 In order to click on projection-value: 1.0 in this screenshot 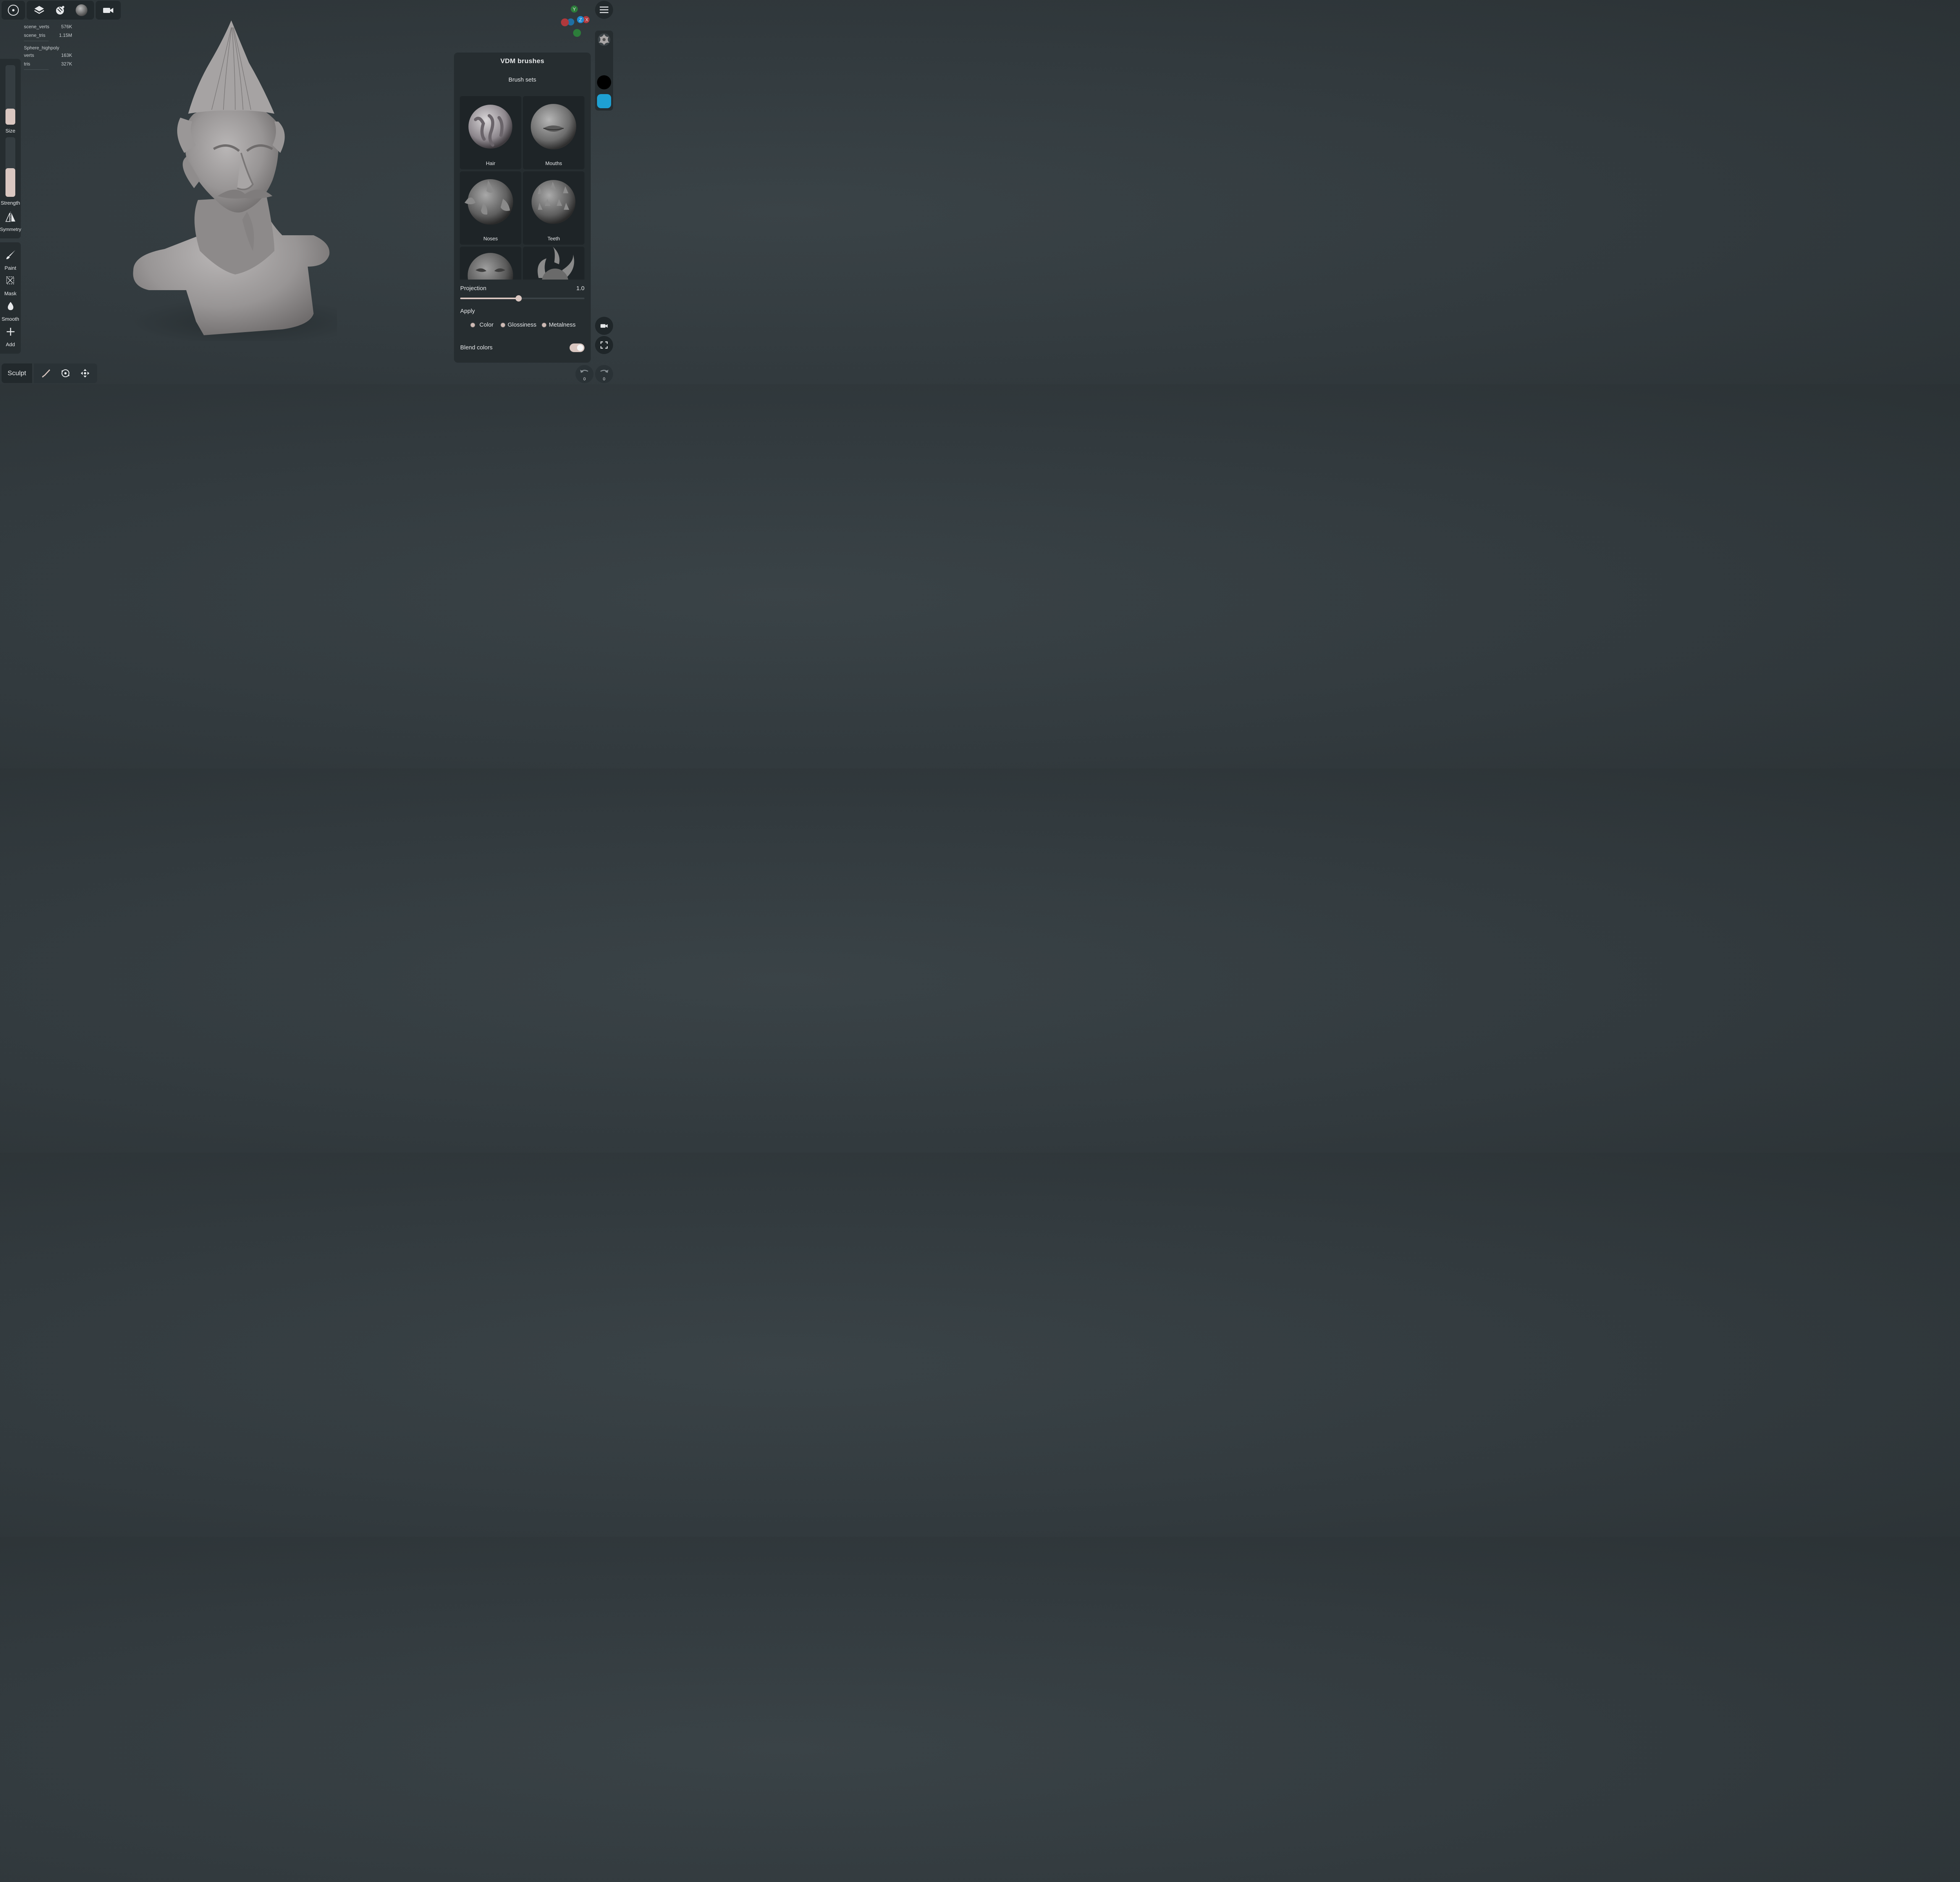, I will do `click(580, 288)`.